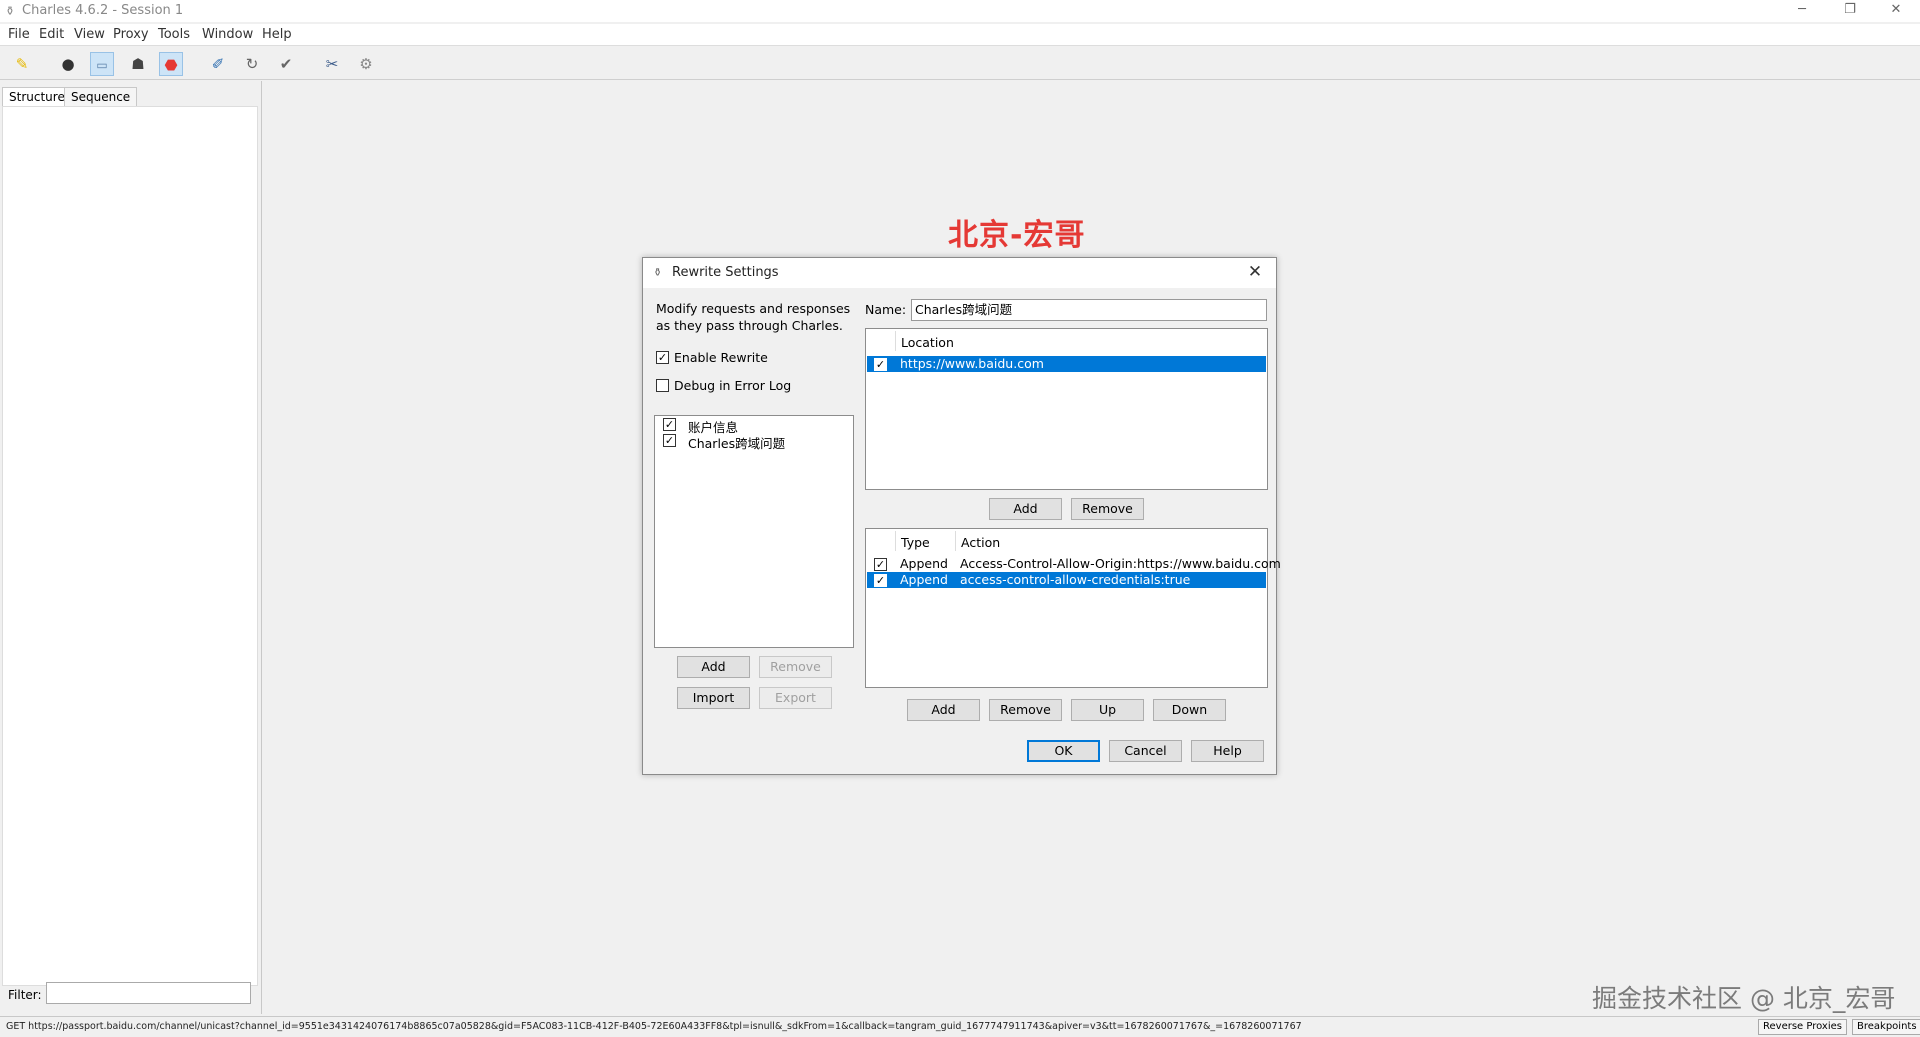  What do you see at coordinates (886, 309) in the screenshot?
I see `name-label: Name:` at bounding box center [886, 309].